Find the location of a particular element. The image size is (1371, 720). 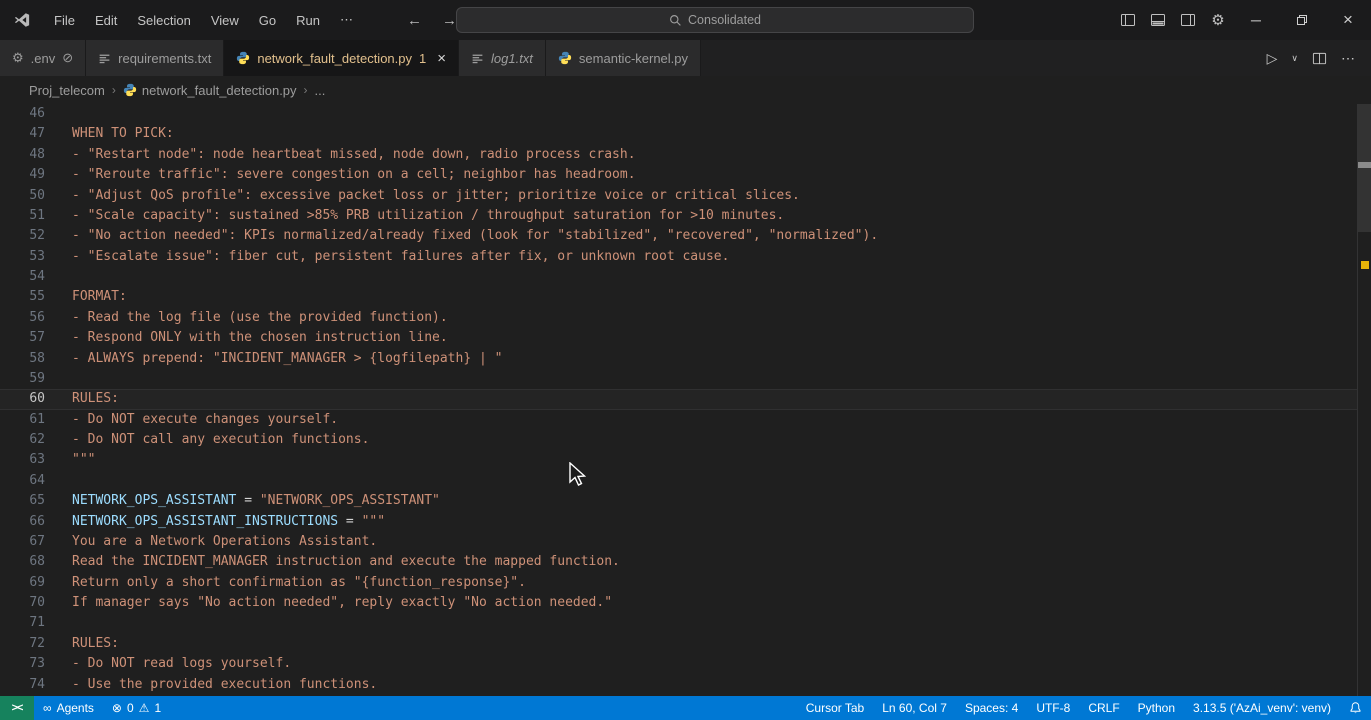

code-line-64: 64 is located at coordinates (678, 481).